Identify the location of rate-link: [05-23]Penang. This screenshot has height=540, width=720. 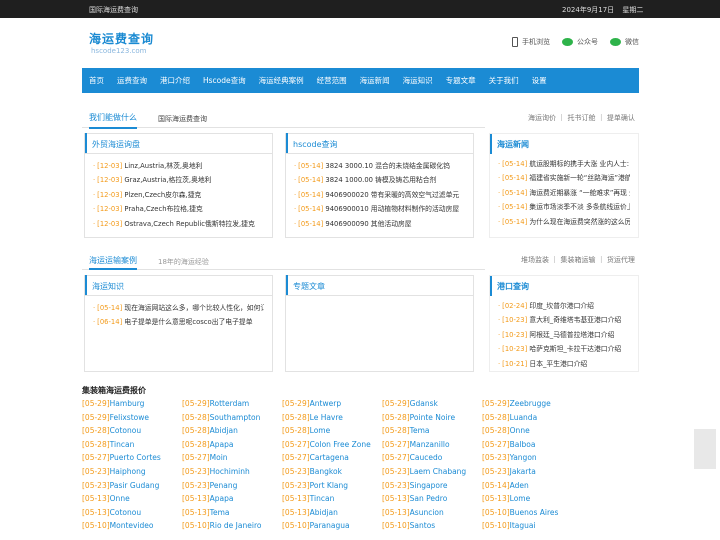
(232, 488).